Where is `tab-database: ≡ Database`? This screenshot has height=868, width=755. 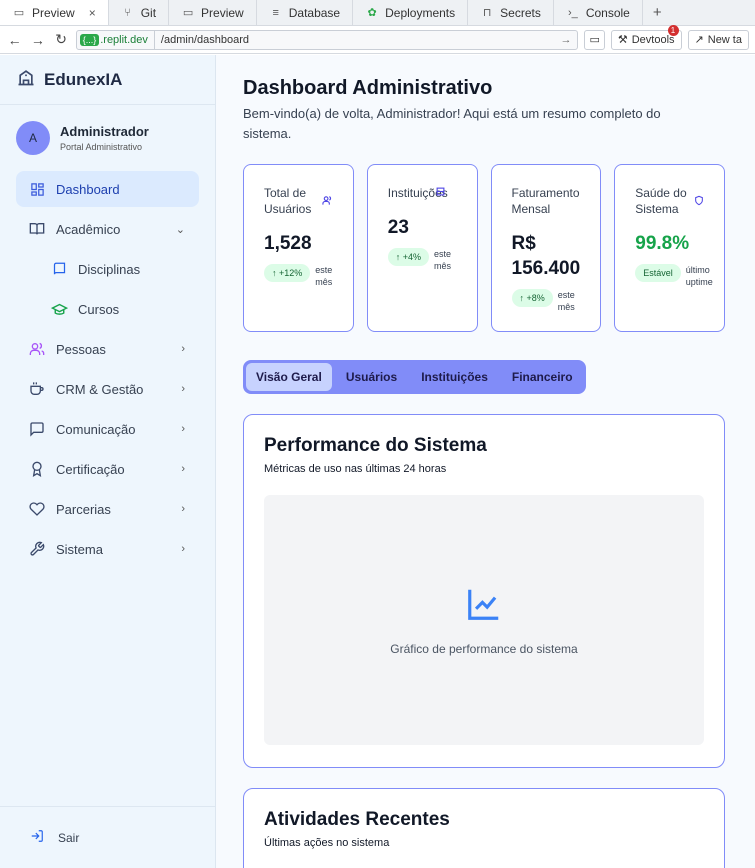
tab-database: ≡ Database is located at coordinates (305, 12).